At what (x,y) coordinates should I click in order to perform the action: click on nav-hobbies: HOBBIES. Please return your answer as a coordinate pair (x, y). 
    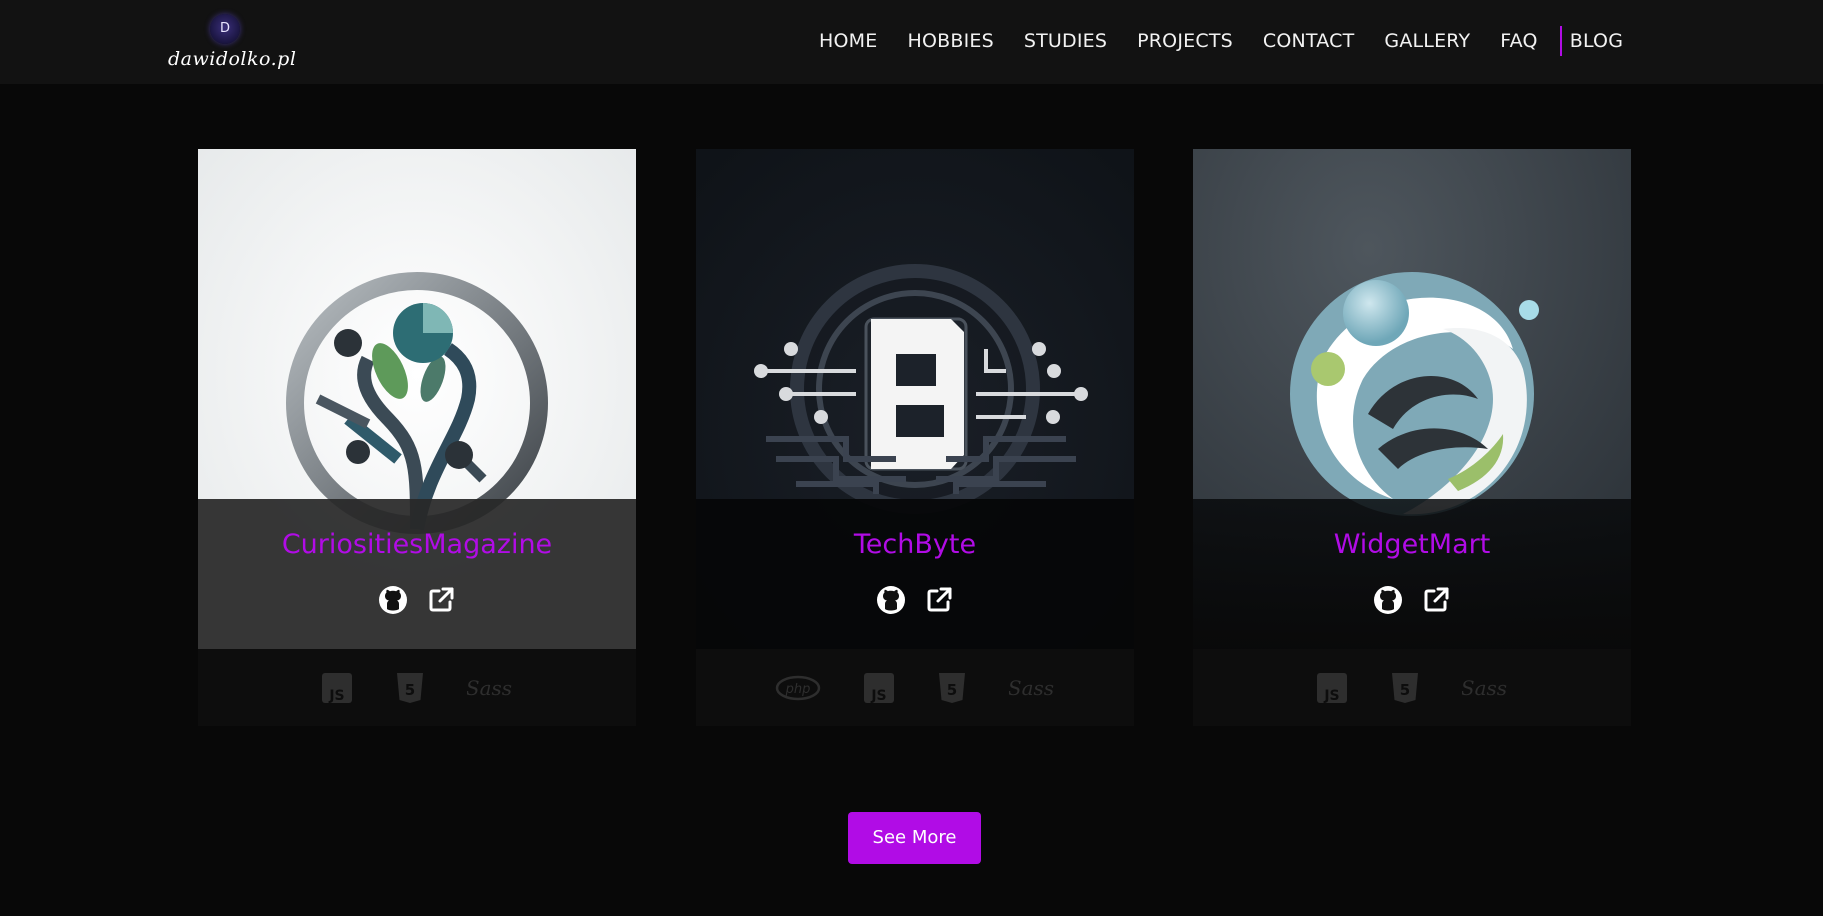
    Looking at the image, I should click on (950, 41).